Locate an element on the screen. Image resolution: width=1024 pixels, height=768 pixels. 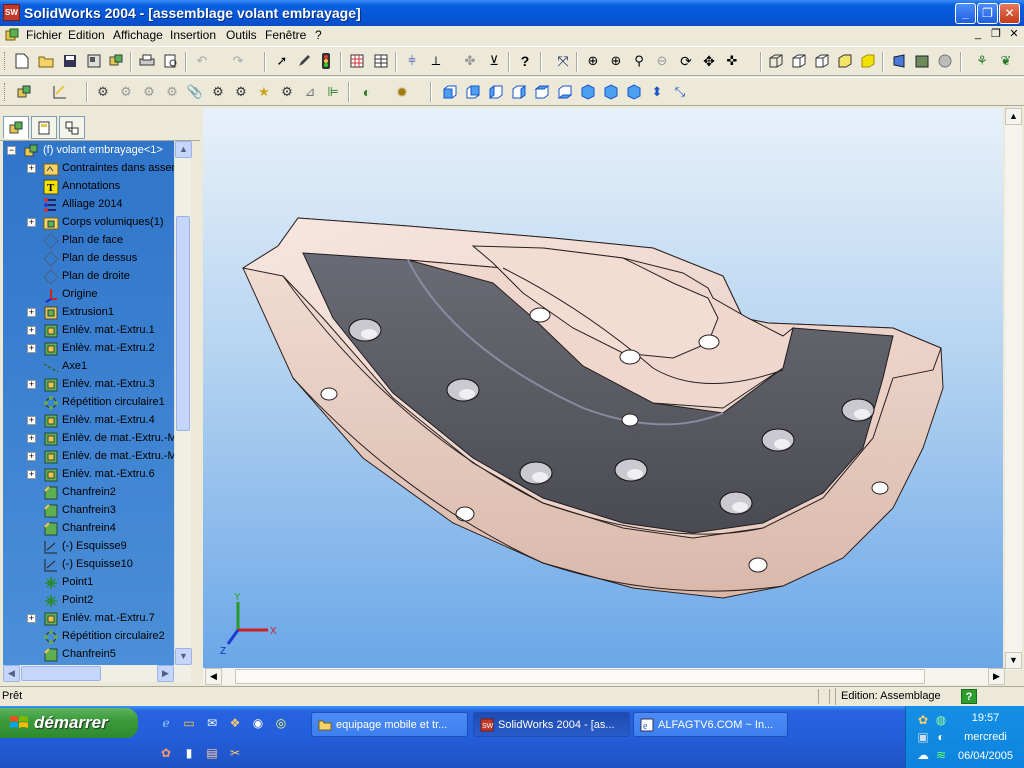
tree-item: Alliage 2014 is located at coordinates (88, 205).